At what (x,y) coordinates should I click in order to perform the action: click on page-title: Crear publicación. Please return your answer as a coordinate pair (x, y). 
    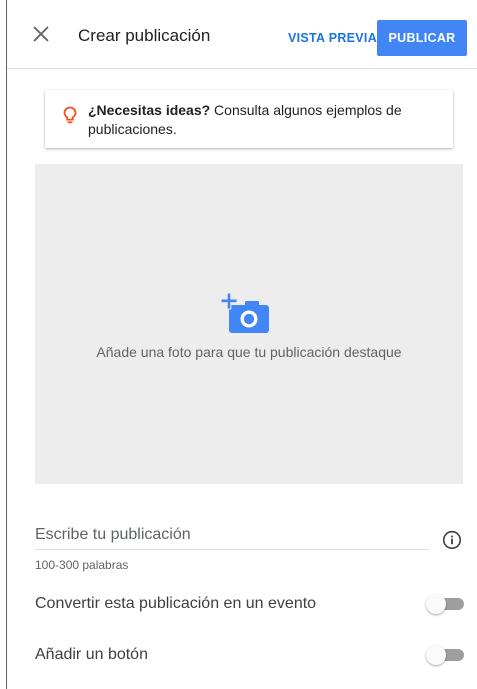
    Looking at the image, I should click on (144, 35).